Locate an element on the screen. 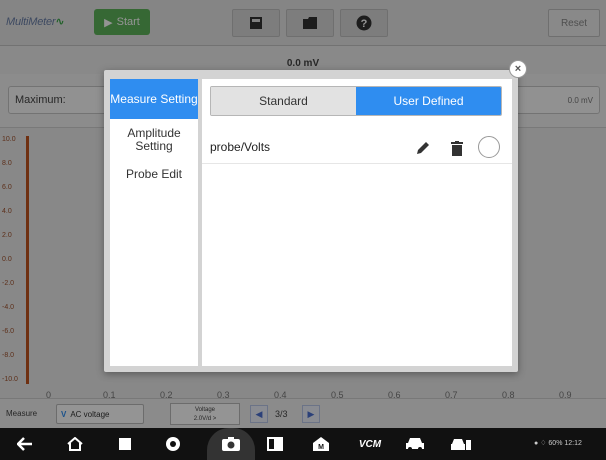 This screenshot has width=606, height=460. vcm-icon: VCM is located at coordinates (370, 444).